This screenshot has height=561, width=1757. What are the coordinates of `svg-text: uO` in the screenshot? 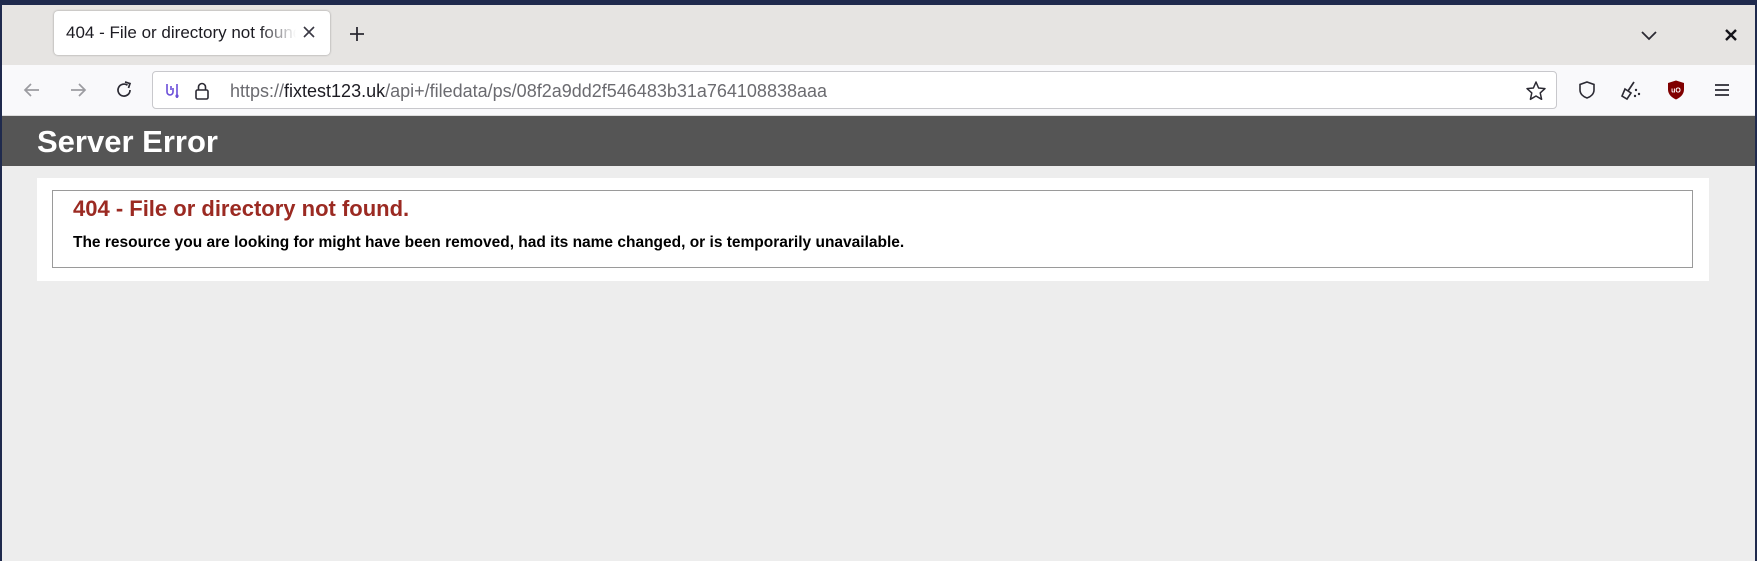 It's located at (1676, 91).